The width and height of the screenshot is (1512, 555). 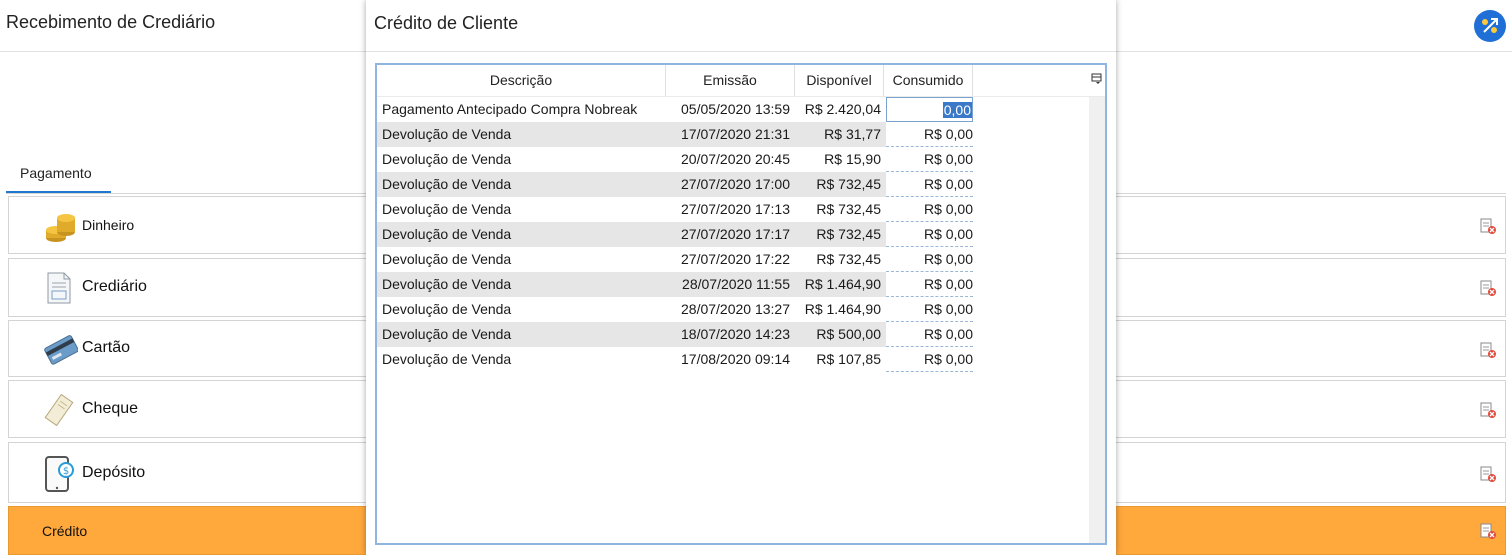 I want to click on cell-disponivel: R$ 107,85, so click(x=848, y=359).